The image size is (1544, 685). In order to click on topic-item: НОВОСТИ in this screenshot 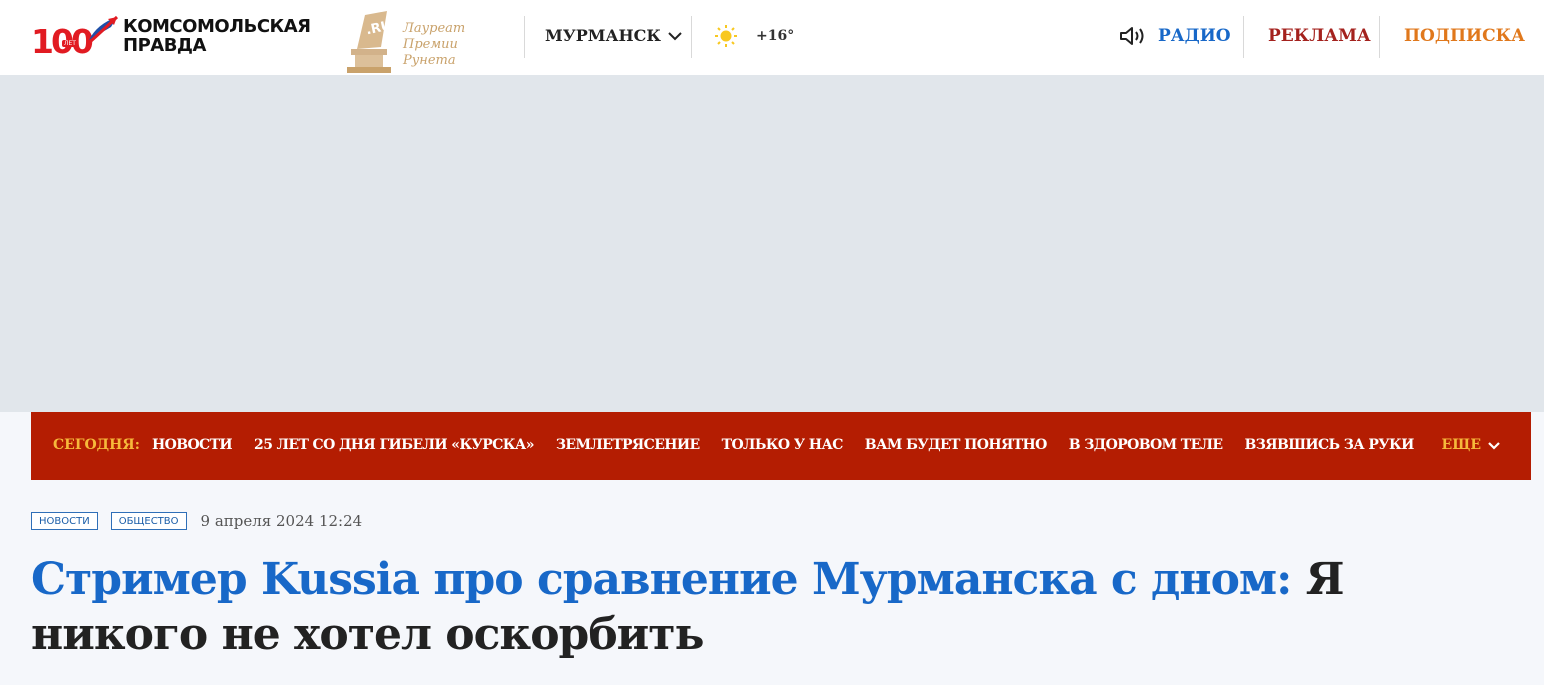, I will do `click(192, 445)`.